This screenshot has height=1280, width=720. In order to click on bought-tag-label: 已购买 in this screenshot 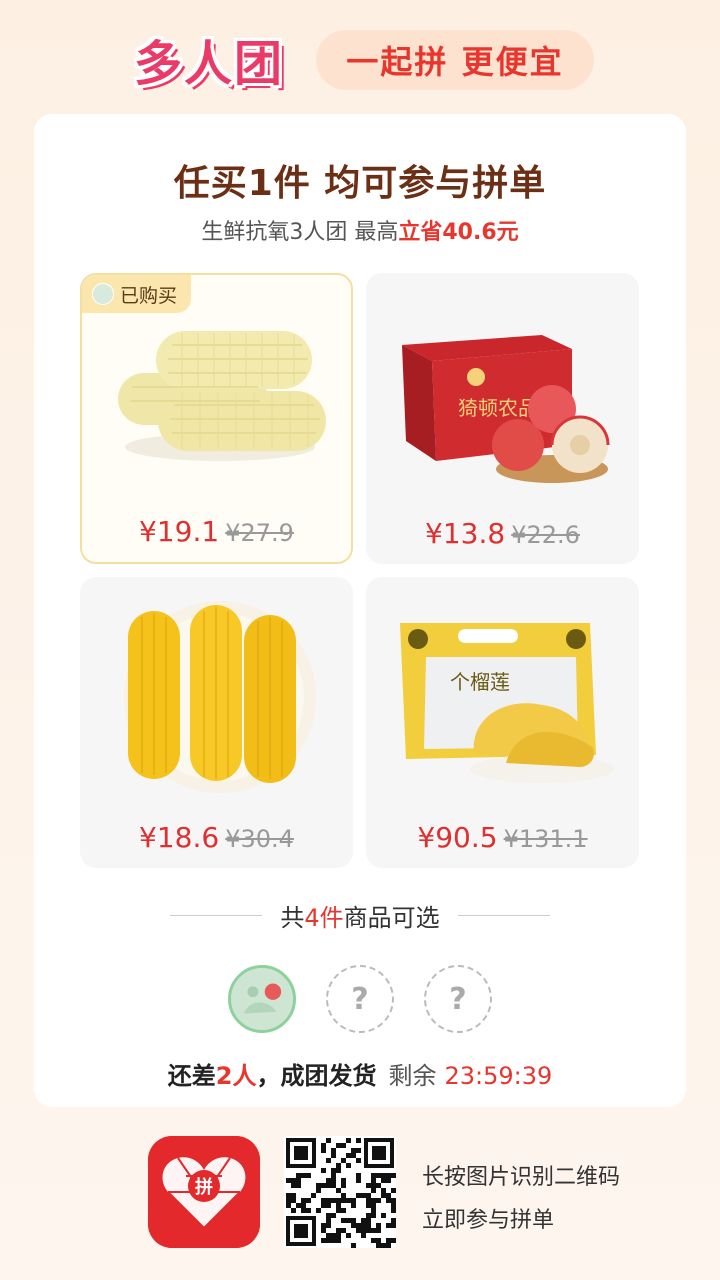, I will do `click(149, 295)`.